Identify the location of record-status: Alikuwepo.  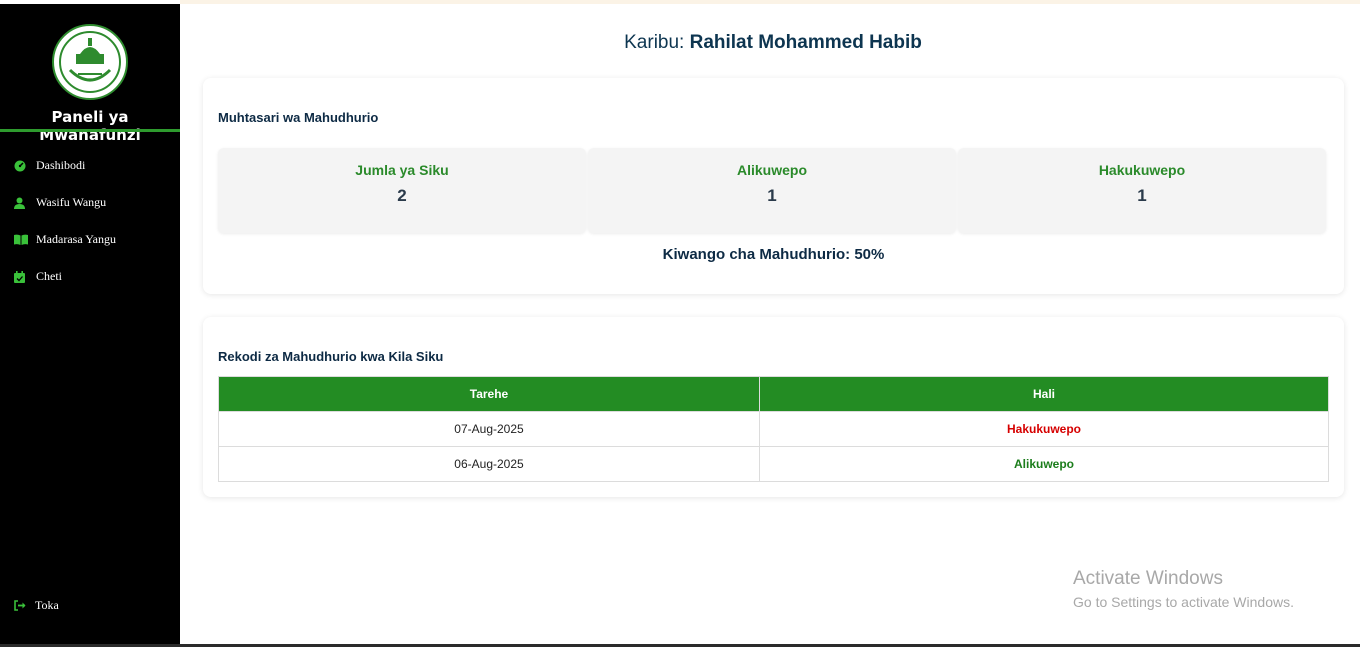
(1044, 464).